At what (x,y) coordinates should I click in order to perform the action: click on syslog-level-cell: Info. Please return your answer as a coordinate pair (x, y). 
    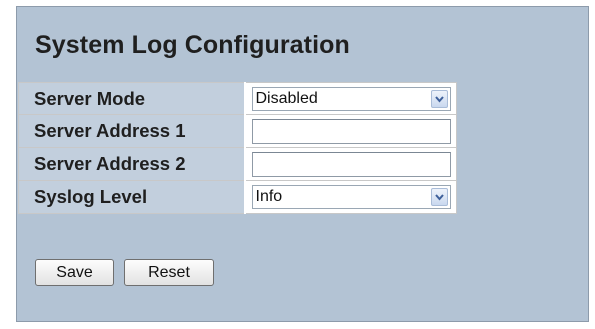
    Looking at the image, I should click on (350, 197).